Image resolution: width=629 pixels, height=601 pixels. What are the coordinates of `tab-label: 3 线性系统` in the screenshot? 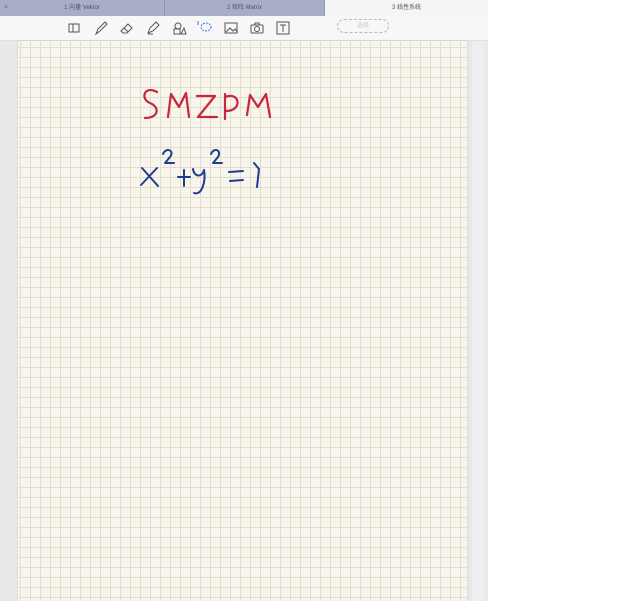 It's located at (406, 8).